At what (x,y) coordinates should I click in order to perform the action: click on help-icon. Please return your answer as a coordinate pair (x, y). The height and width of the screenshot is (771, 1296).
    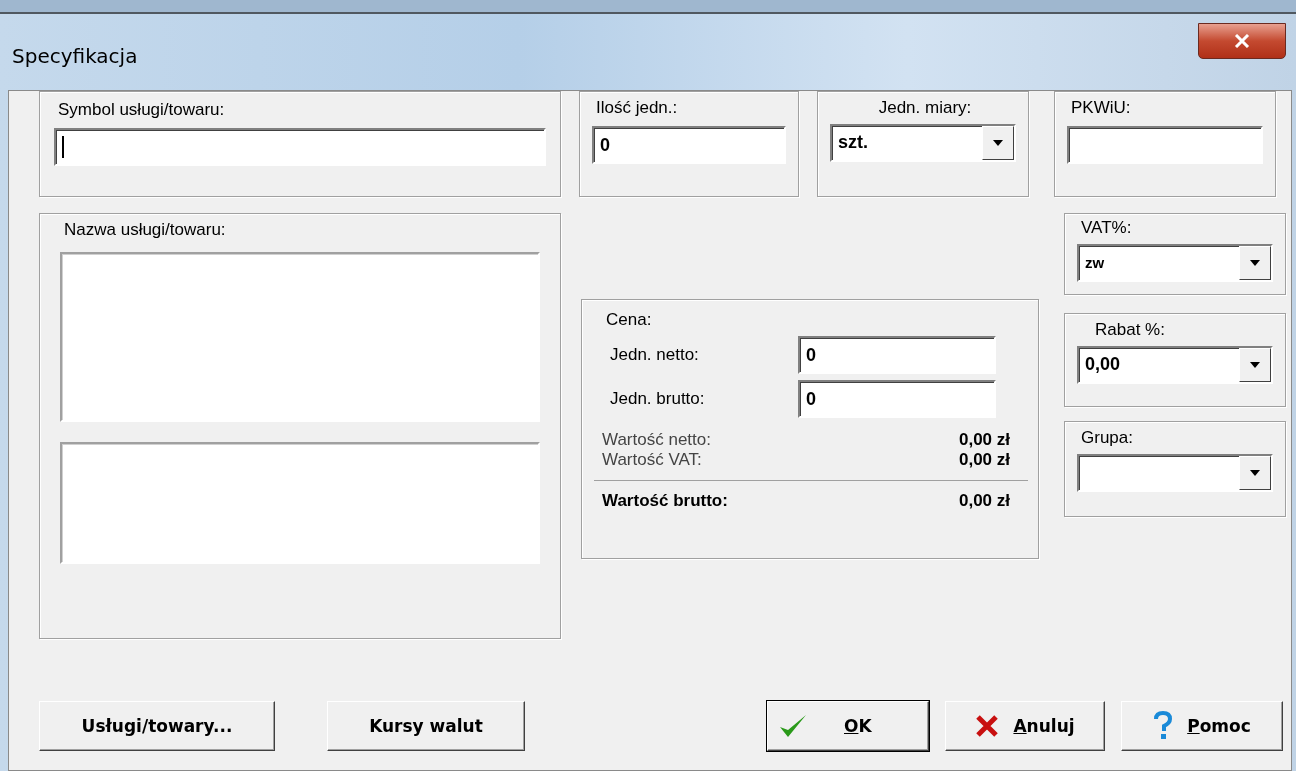
    Looking at the image, I should click on (1163, 726).